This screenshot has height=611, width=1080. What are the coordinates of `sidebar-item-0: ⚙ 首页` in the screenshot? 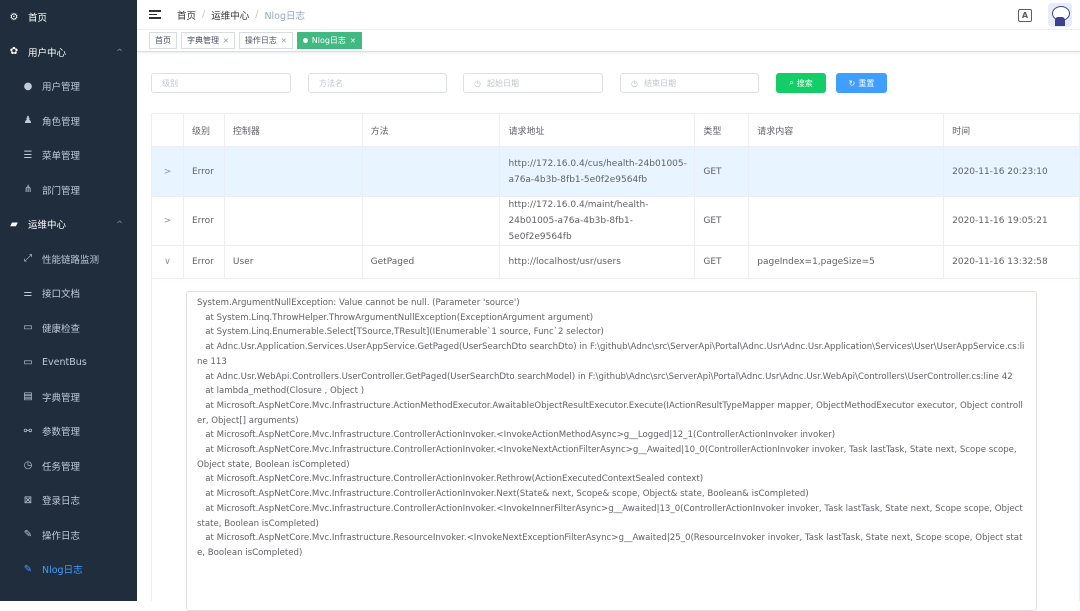 It's located at (68, 17).